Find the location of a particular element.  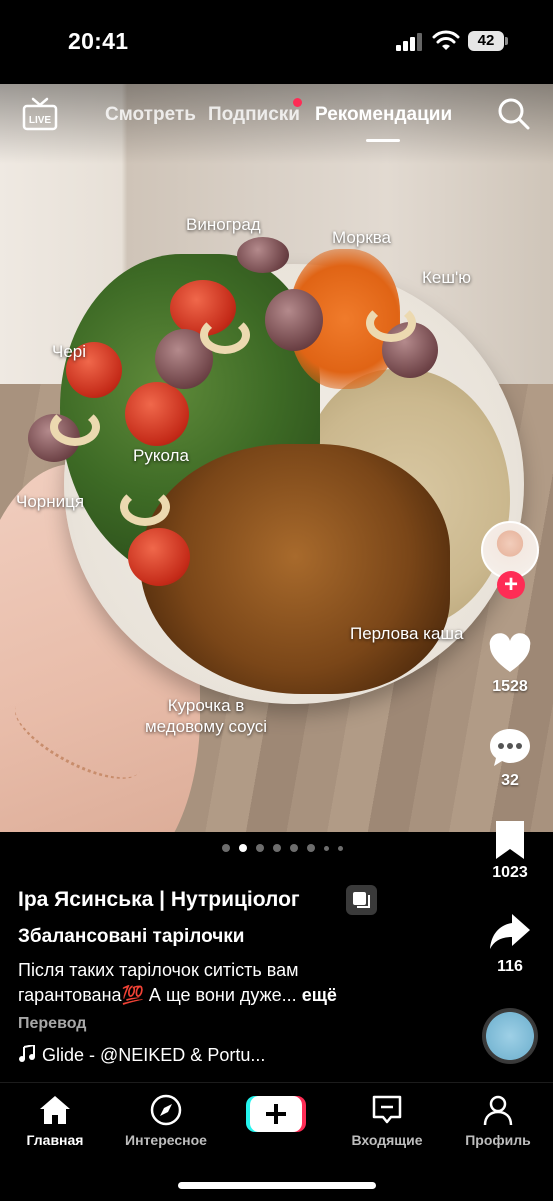

active-tab-indicator is located at coordinates (383, 140).